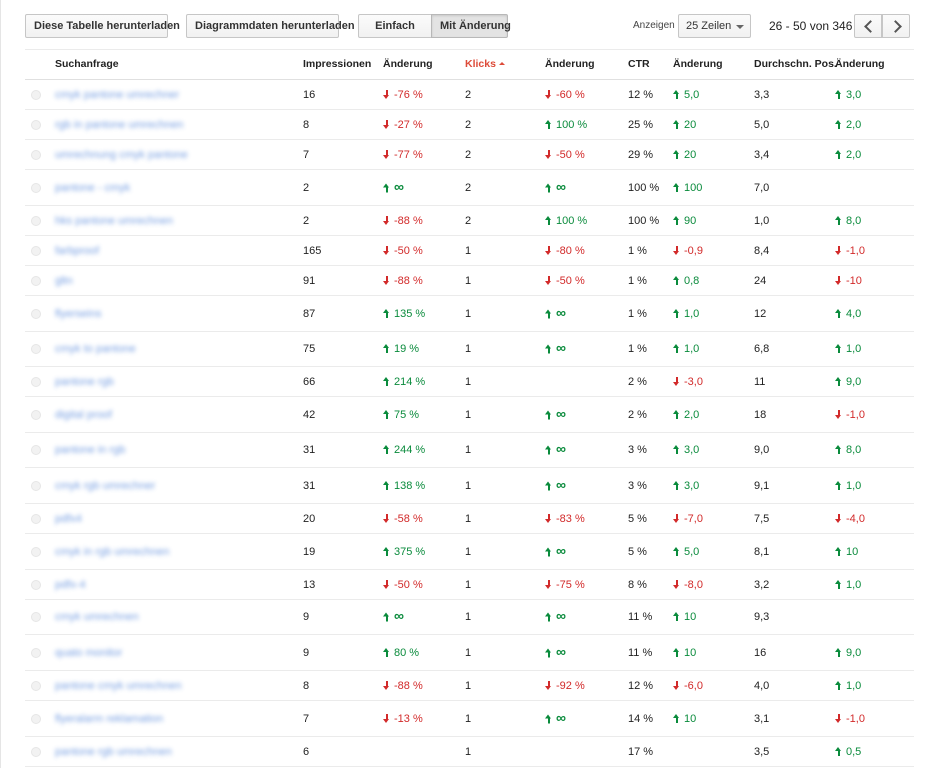 This screenshot has width=935, height=768. What do you see at coordinates (469, 415) in the screenshot?
I see `table-row: digital proof 42 75 % 1 ∞ 2 % 2,0 18 -1,0` at bounding box center [469, 415].